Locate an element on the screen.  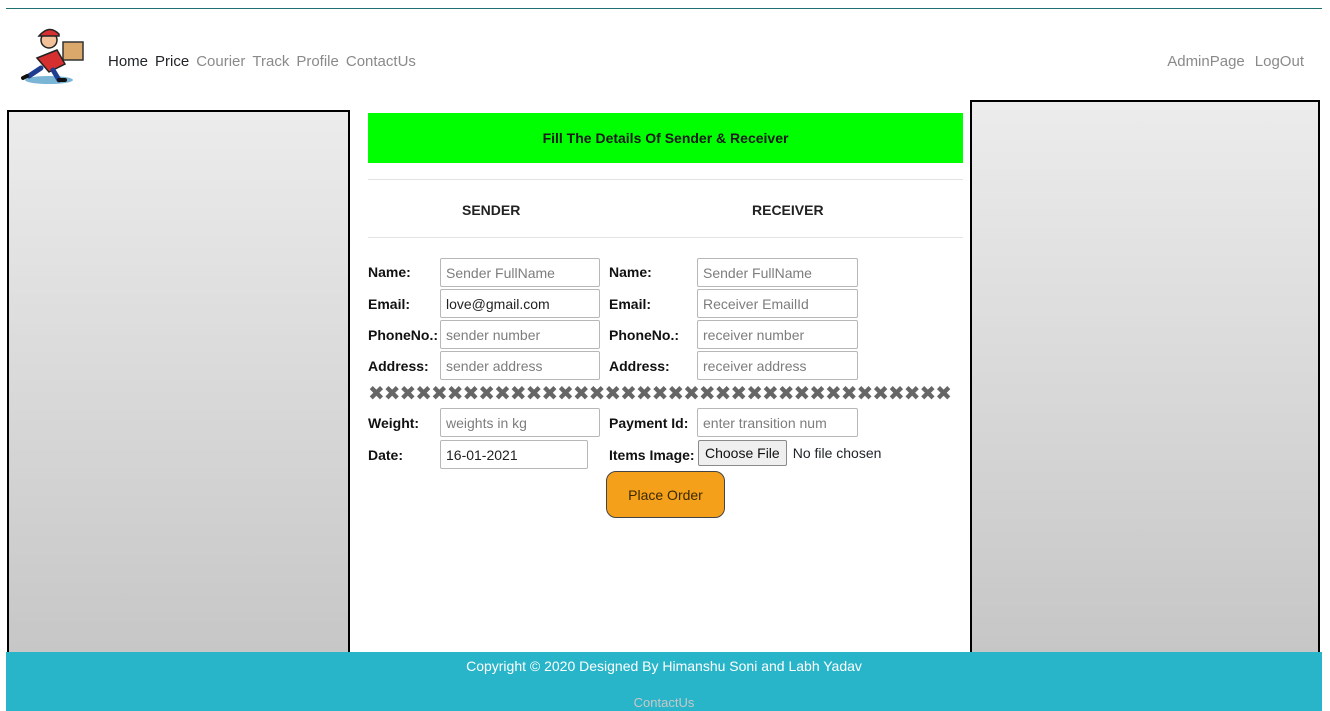
receiver-address-label: Address: is located at coordinates (639, 366).